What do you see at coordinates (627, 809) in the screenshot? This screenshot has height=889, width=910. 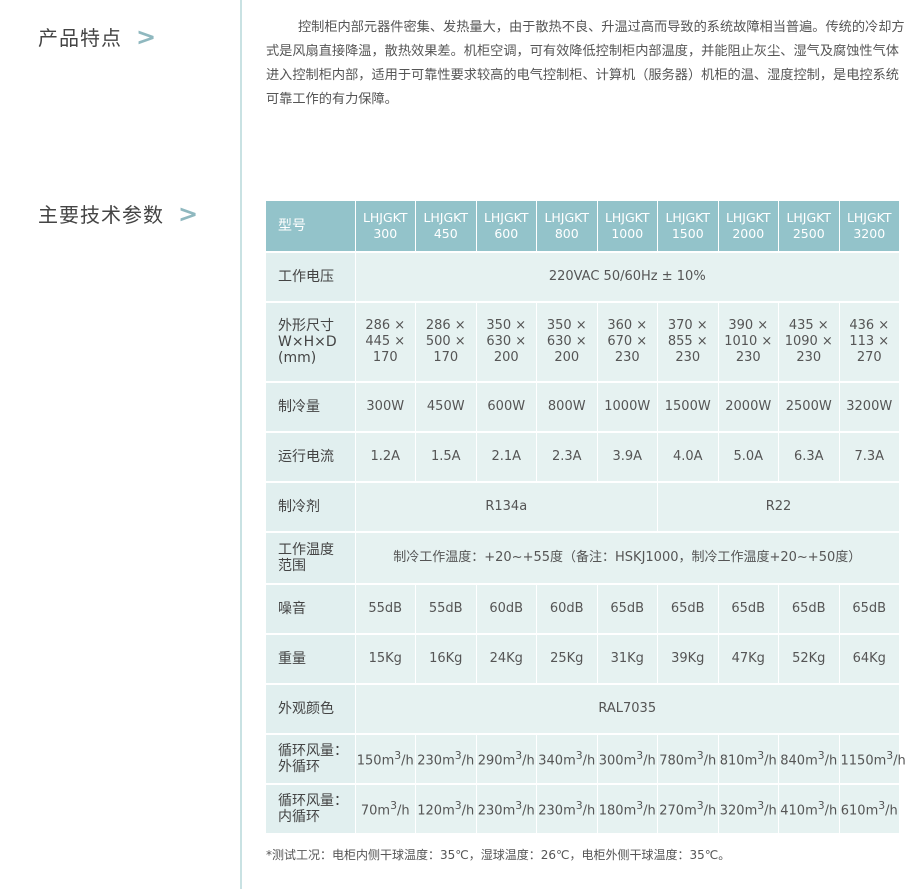 I see `table-cell: 180m3/h` at bounding box center [627, 809].